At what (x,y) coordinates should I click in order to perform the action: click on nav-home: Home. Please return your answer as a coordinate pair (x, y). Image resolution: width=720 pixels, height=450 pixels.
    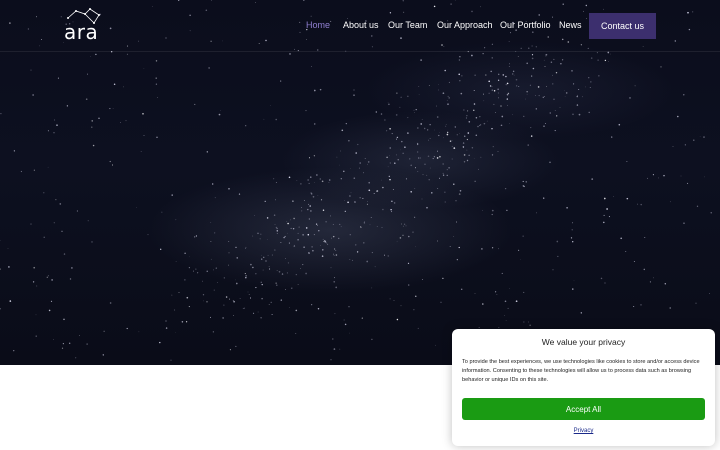
    Looking at the image, I should click on (318, 27).